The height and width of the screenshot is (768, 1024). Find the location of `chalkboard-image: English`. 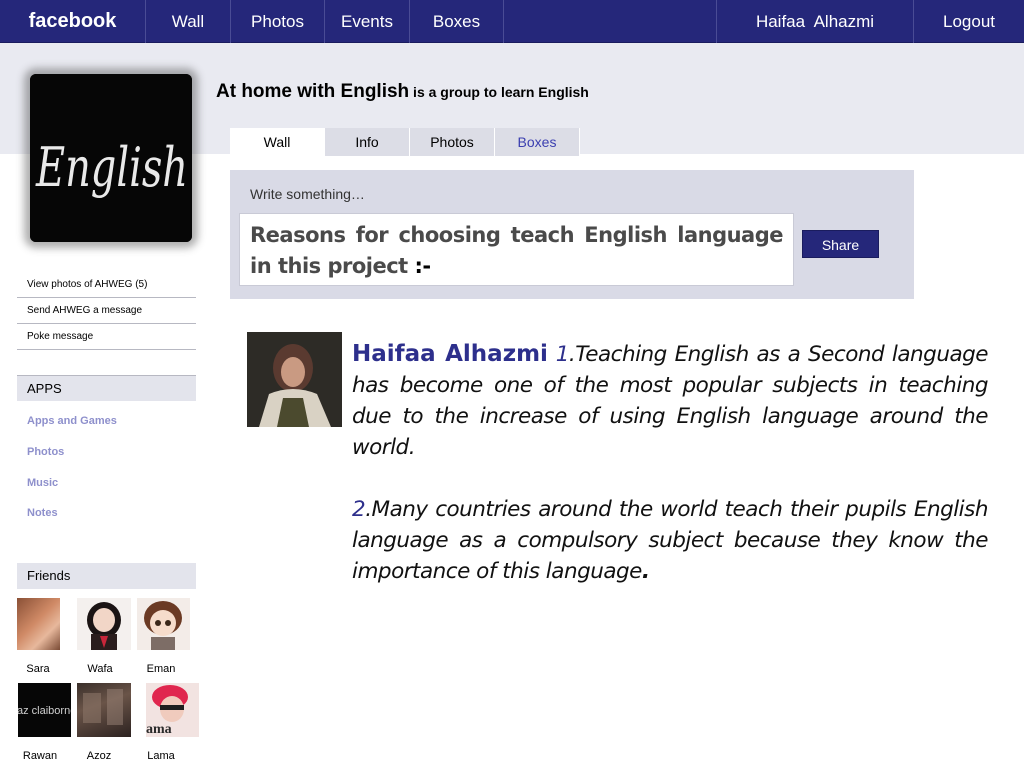

chalkboard-image: English is located at coordinates (111, 158).